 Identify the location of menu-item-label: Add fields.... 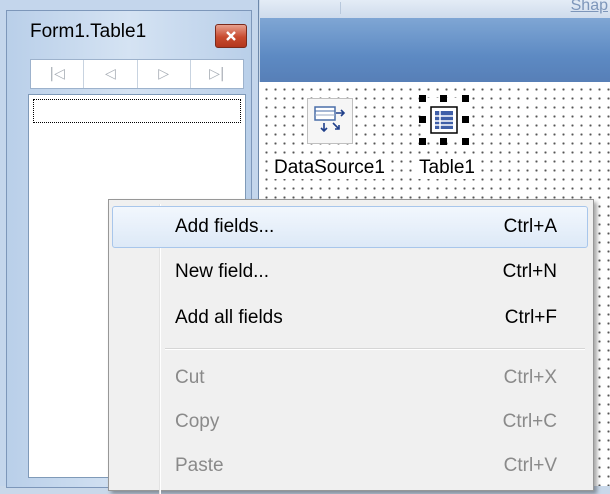
(225, 226).